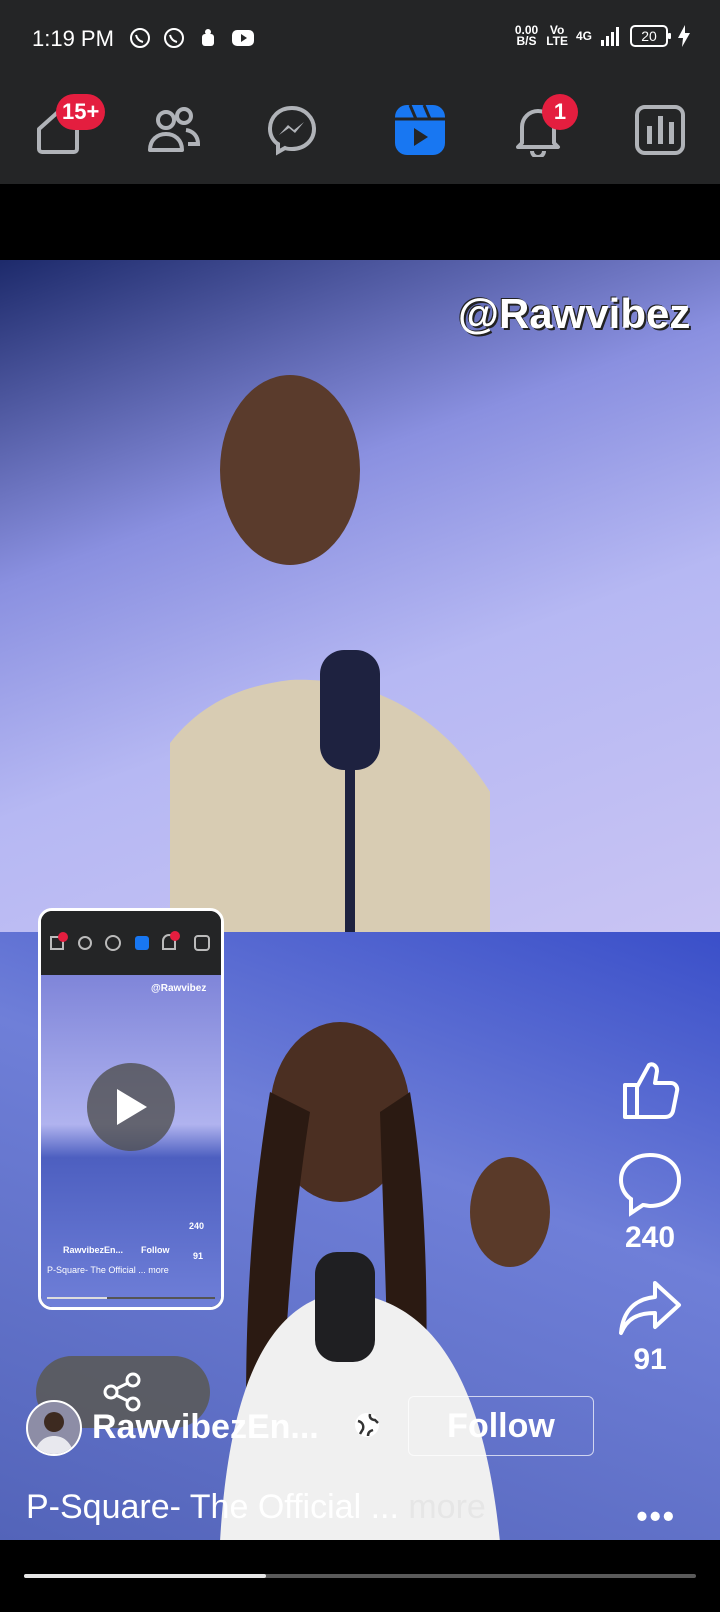  I want to click on pip-share-count: 91, so click(198, 1256).